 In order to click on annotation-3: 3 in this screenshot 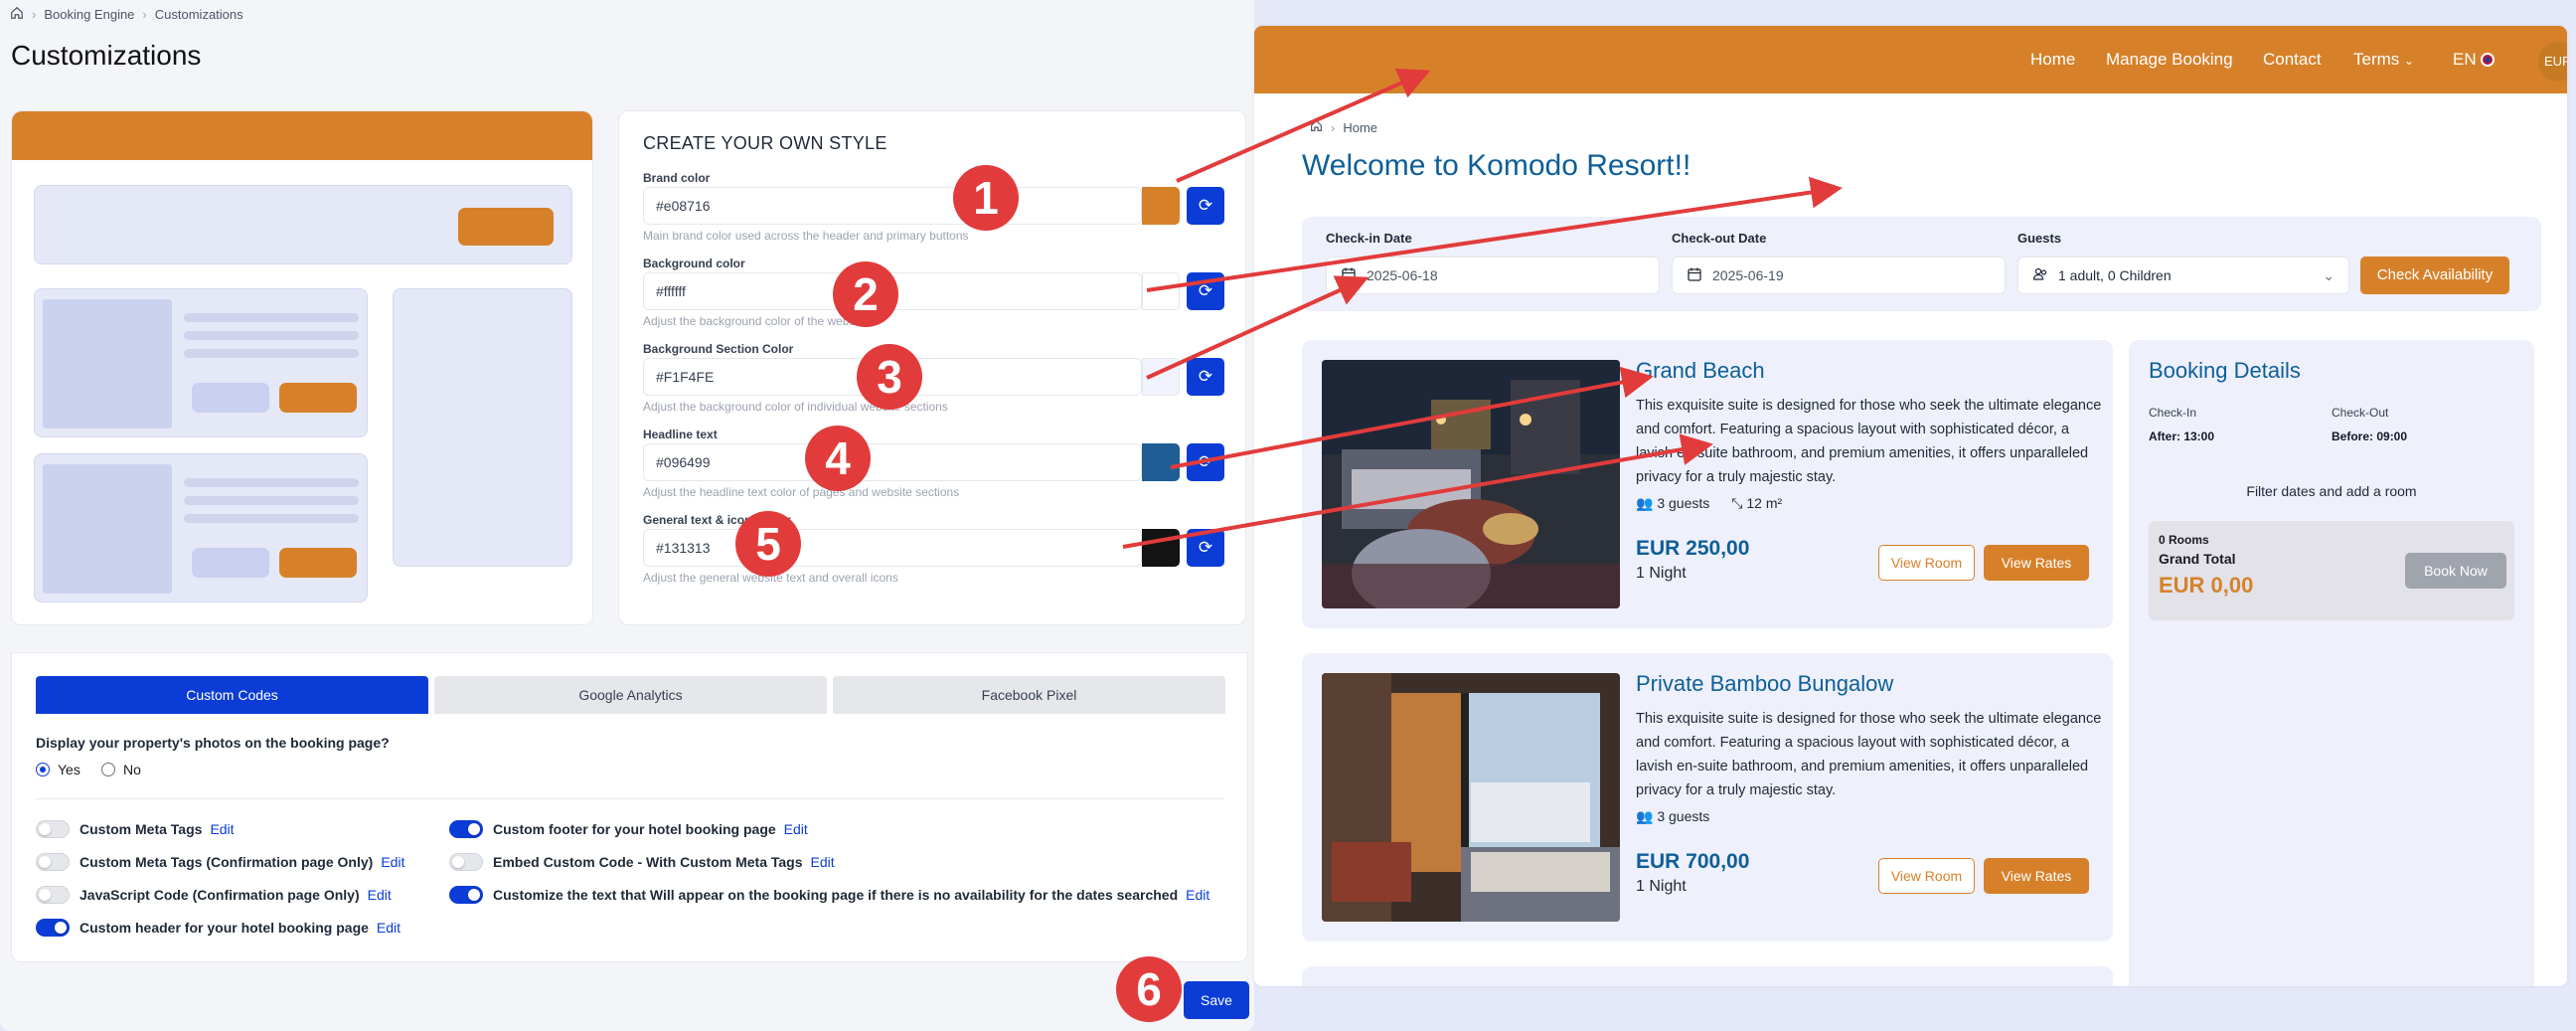, I will do `click(889, 377)`.